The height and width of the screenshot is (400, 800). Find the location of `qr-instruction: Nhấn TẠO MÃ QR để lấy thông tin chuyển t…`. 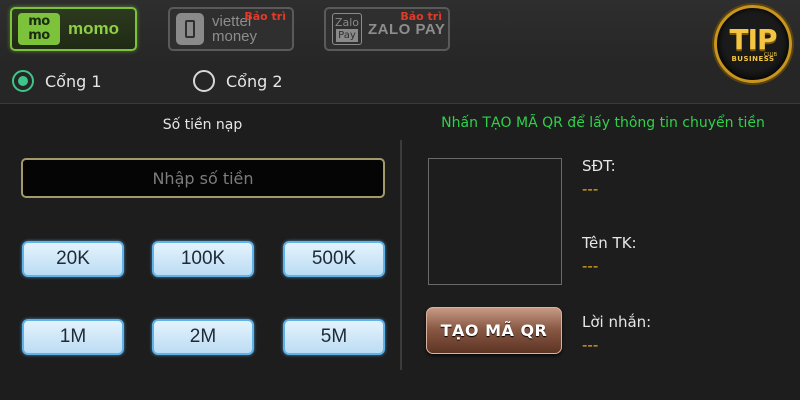

qr-instruction: Nhấn TẠO MÃ QR để lấy thông tin chuyển t… is located at coordinates (603, 123).